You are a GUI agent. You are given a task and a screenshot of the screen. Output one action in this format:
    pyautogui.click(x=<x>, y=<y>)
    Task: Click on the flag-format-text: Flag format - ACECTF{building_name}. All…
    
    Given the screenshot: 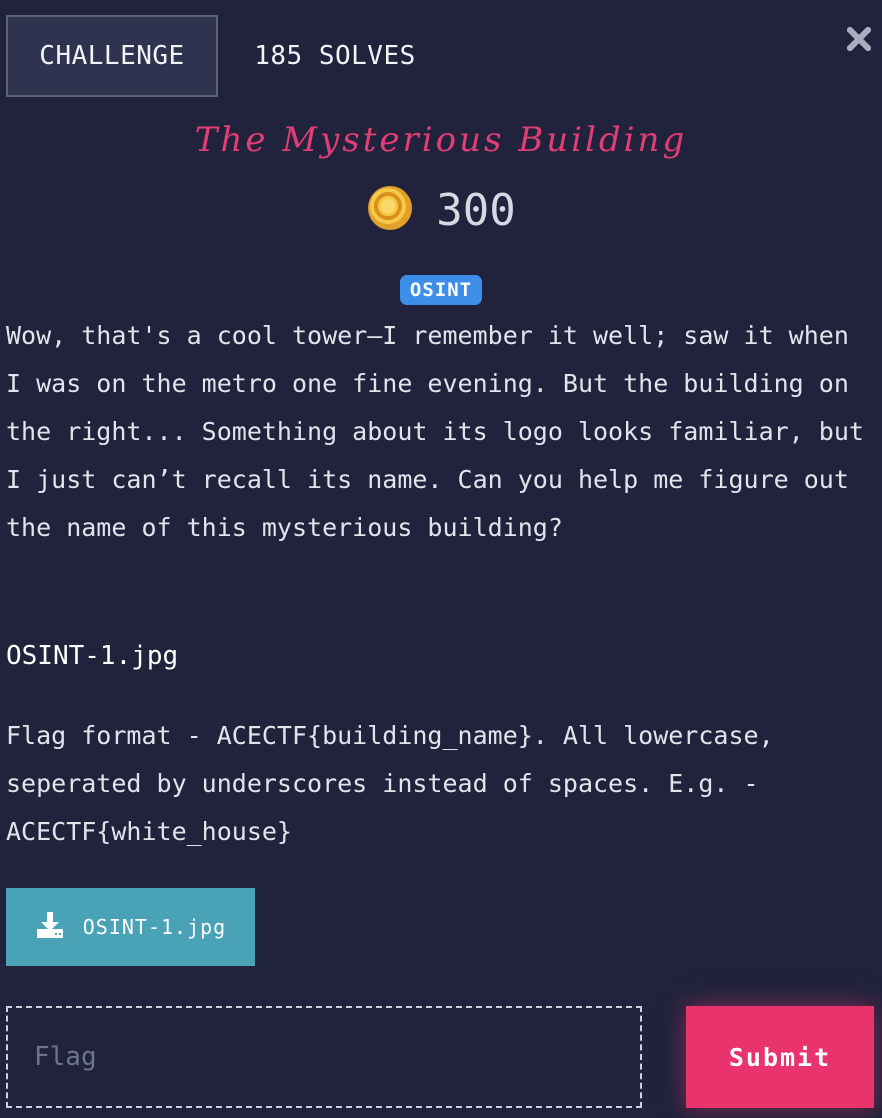 What is the action you would take?
    pyautogui.click(x=390, y=783)
    